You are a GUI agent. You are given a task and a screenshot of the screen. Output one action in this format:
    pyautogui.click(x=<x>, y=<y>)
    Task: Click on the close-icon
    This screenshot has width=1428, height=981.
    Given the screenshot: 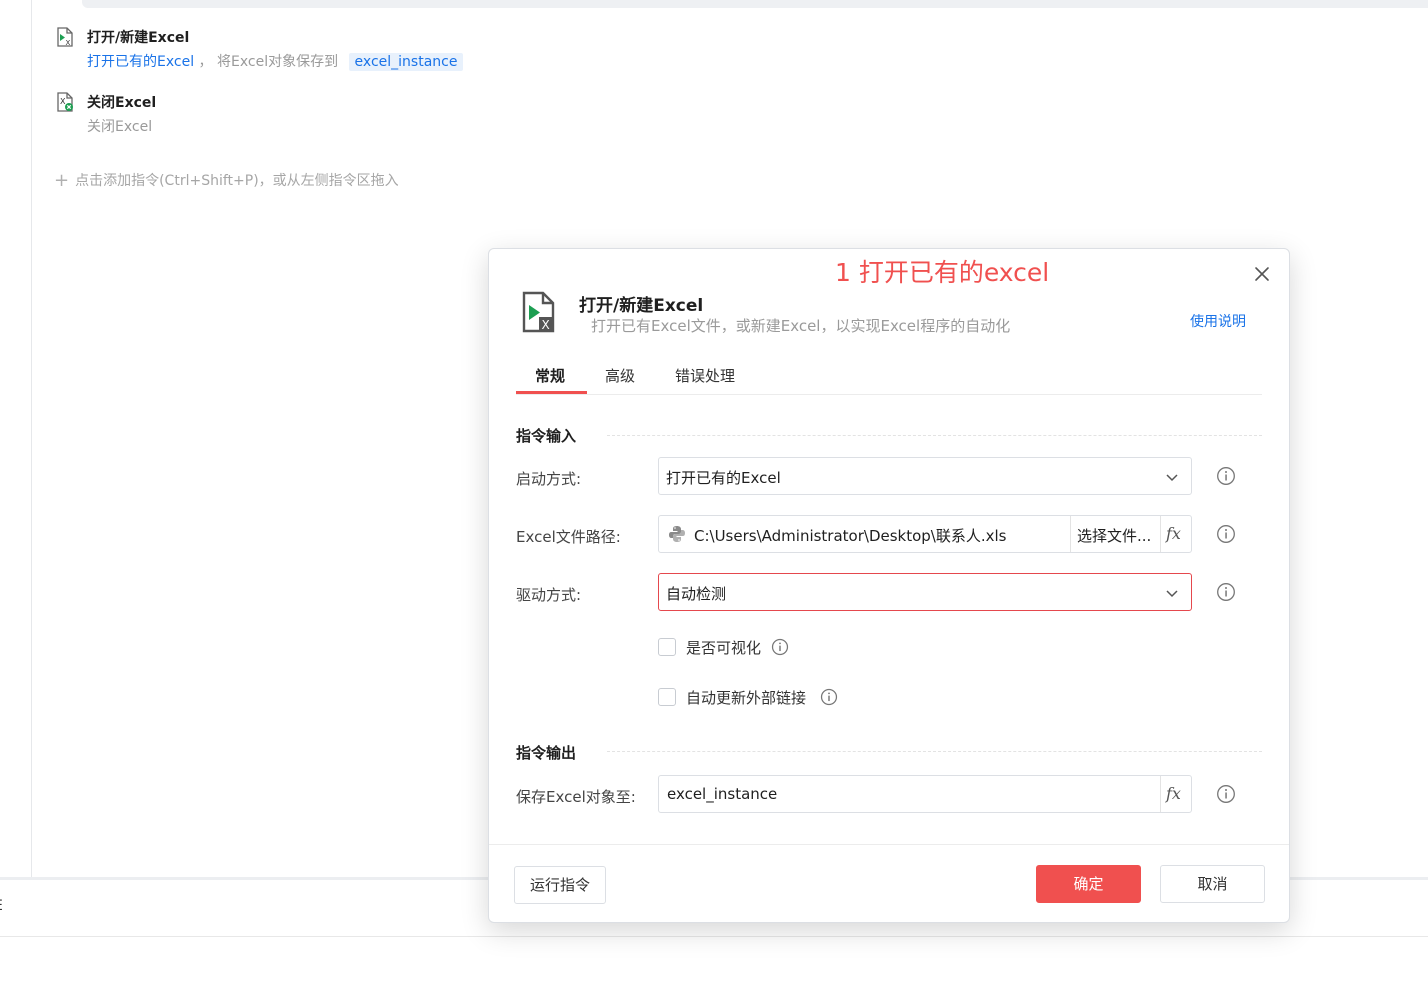 What is the action you would take?
    pyautogui.click(x=1262, y=274)
    